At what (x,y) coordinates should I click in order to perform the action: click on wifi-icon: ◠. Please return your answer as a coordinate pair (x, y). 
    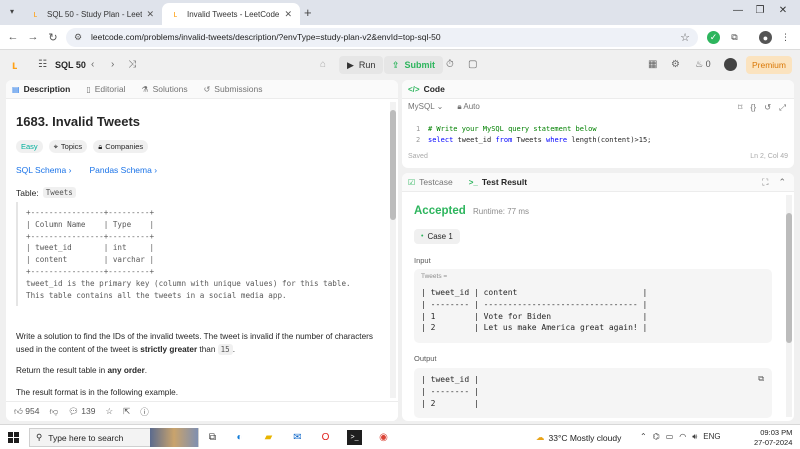
    Looking at the image, I should click on (682, 437).